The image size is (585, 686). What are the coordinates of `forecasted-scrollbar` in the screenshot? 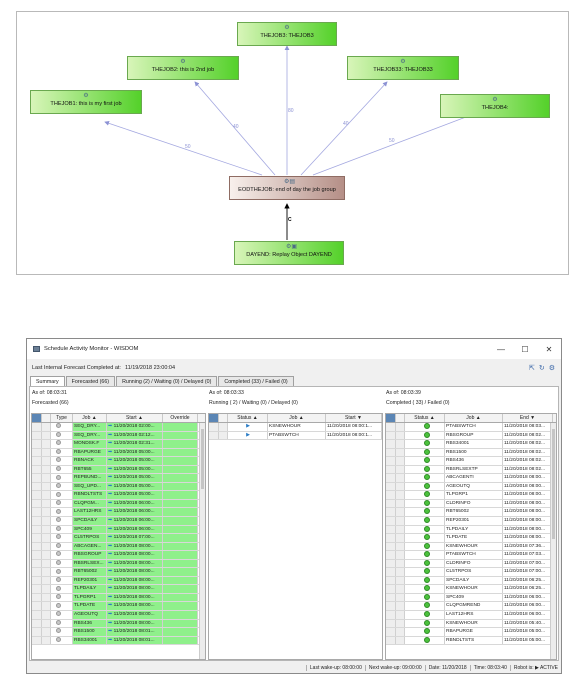 It's located at (202, 541).